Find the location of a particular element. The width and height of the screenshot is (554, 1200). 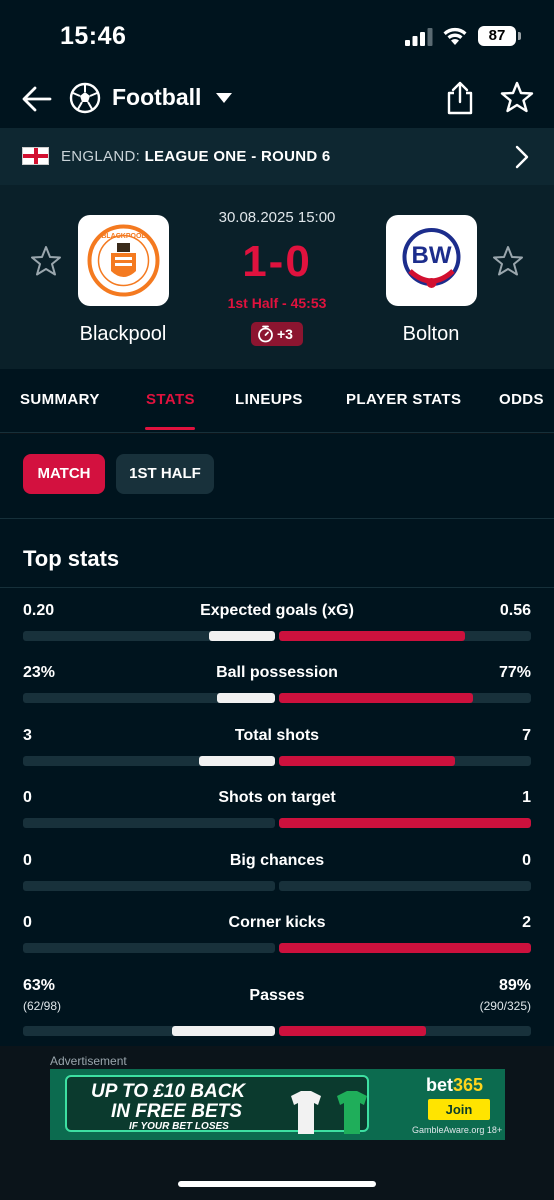

ad-label: Advertisement is located at coordinates (88, 1061).